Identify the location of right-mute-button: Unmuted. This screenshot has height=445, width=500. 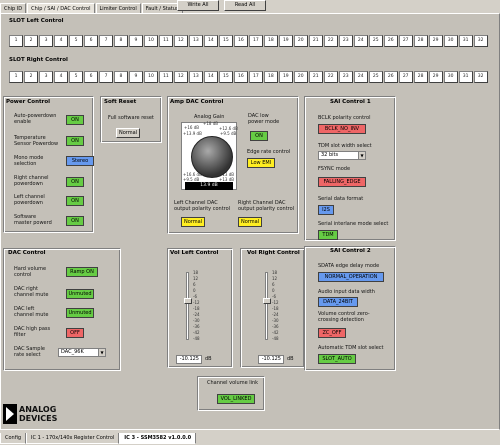
(80, 294).